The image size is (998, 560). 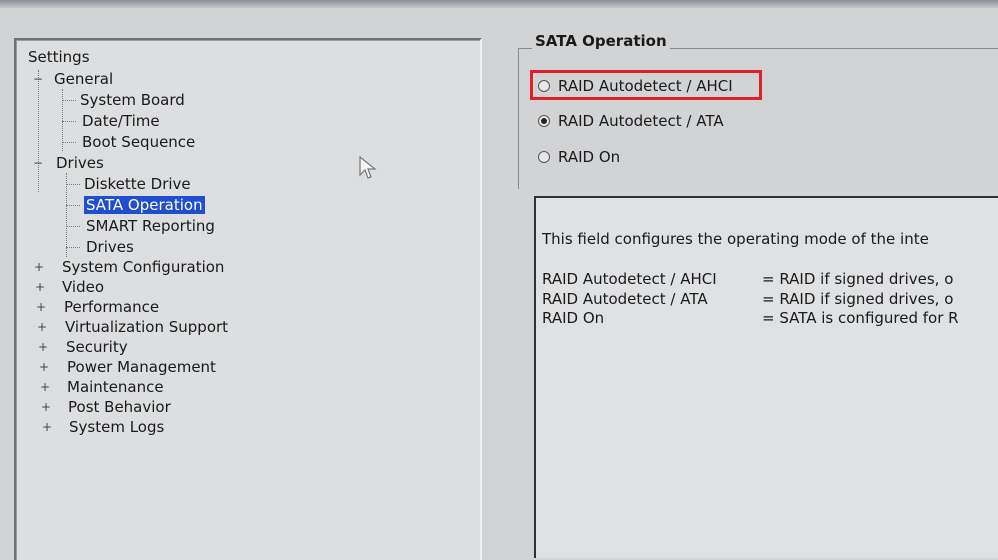 What do you see at coordinates (860, 318) in the screenshot?
I see `help-row-value: = SATA is configured for R` at bounding box center [860, 318].